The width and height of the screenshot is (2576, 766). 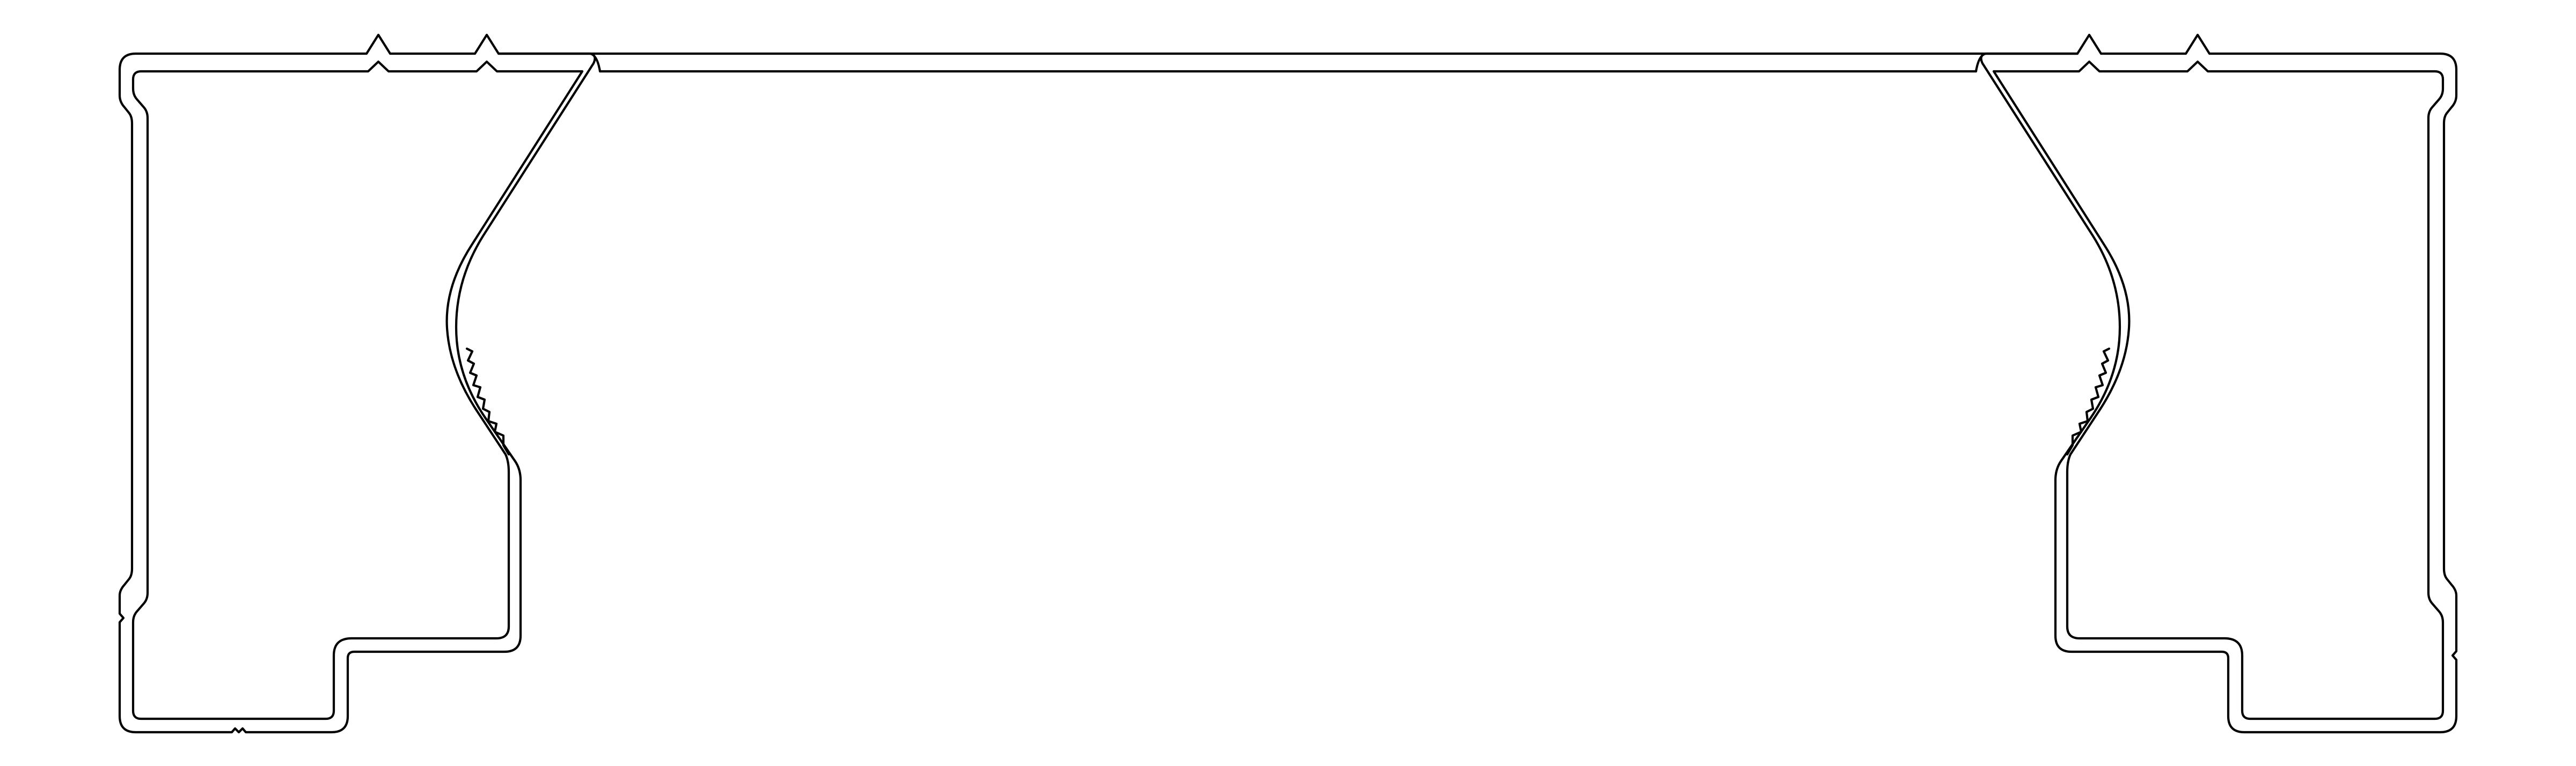 I want to click on profile-top-span, so click(x=1288, y=62).